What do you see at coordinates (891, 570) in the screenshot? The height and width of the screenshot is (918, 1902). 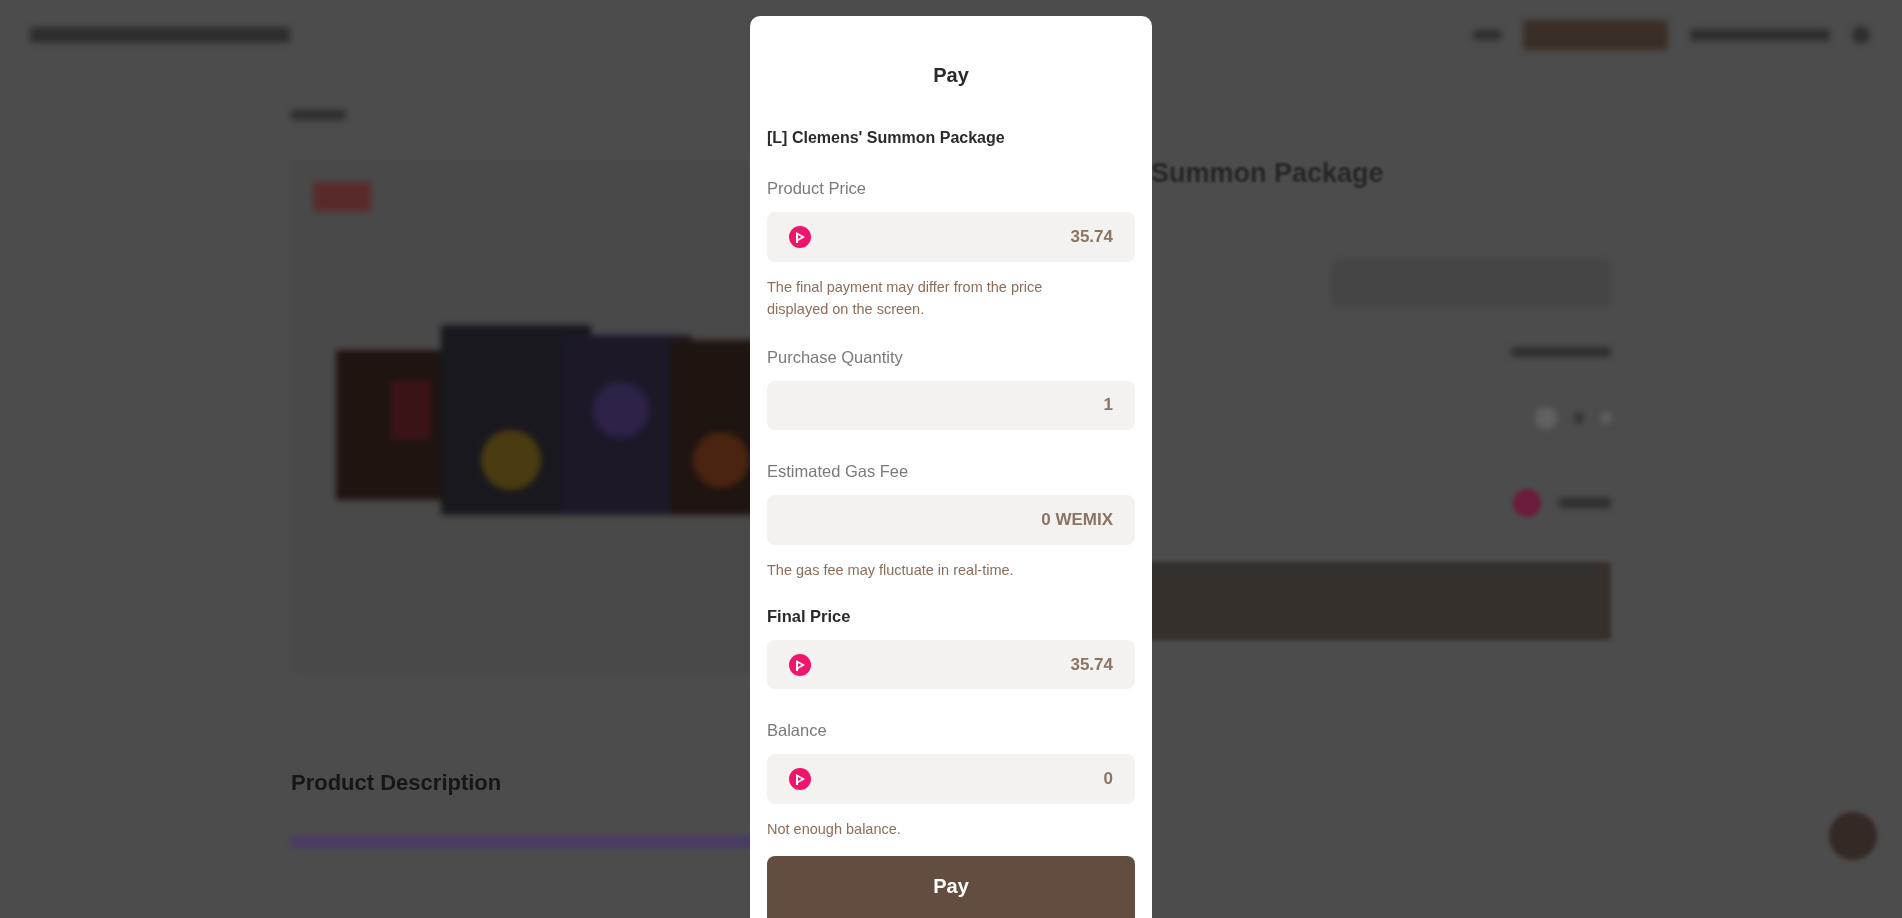 I see `field-note: The gas fee may fluctuate in real-time.` at bounding box center [891, 570].